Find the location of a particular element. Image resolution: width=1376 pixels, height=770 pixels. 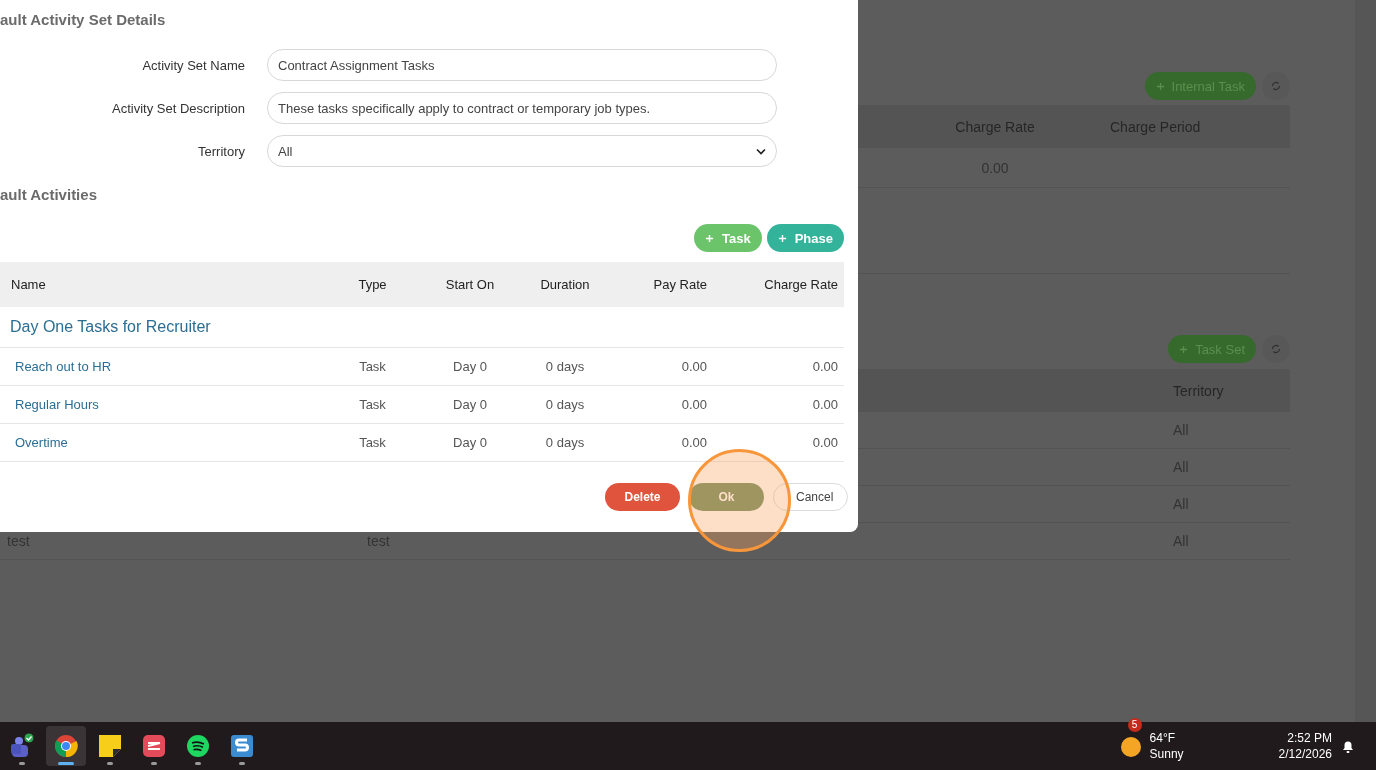

browser-icon is located at coordinates (66, 746).